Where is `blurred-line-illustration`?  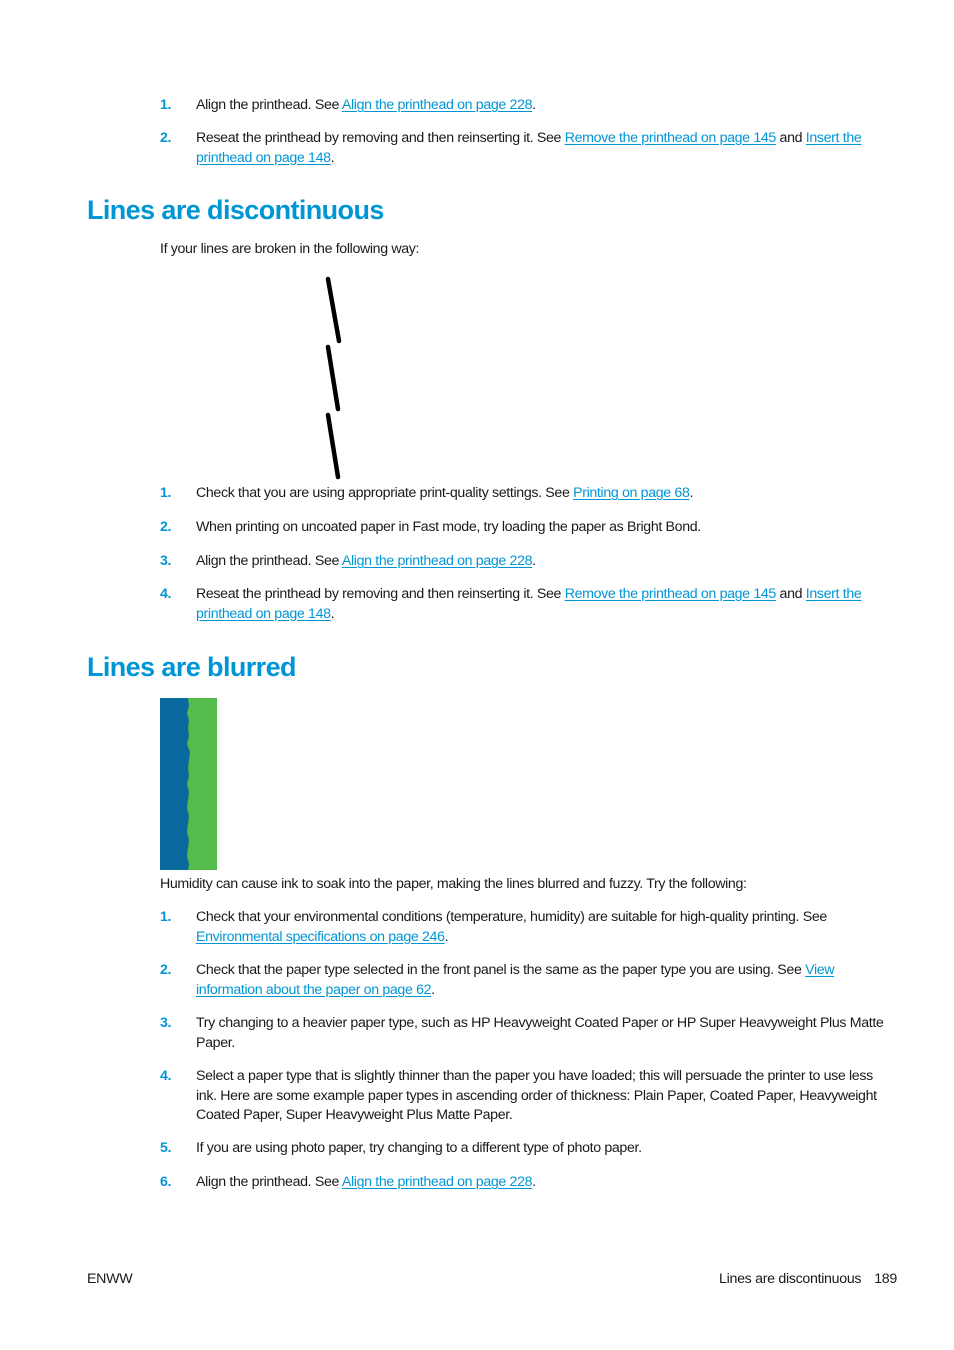
blurred-line-illustration is located at coordinates (188, 784).